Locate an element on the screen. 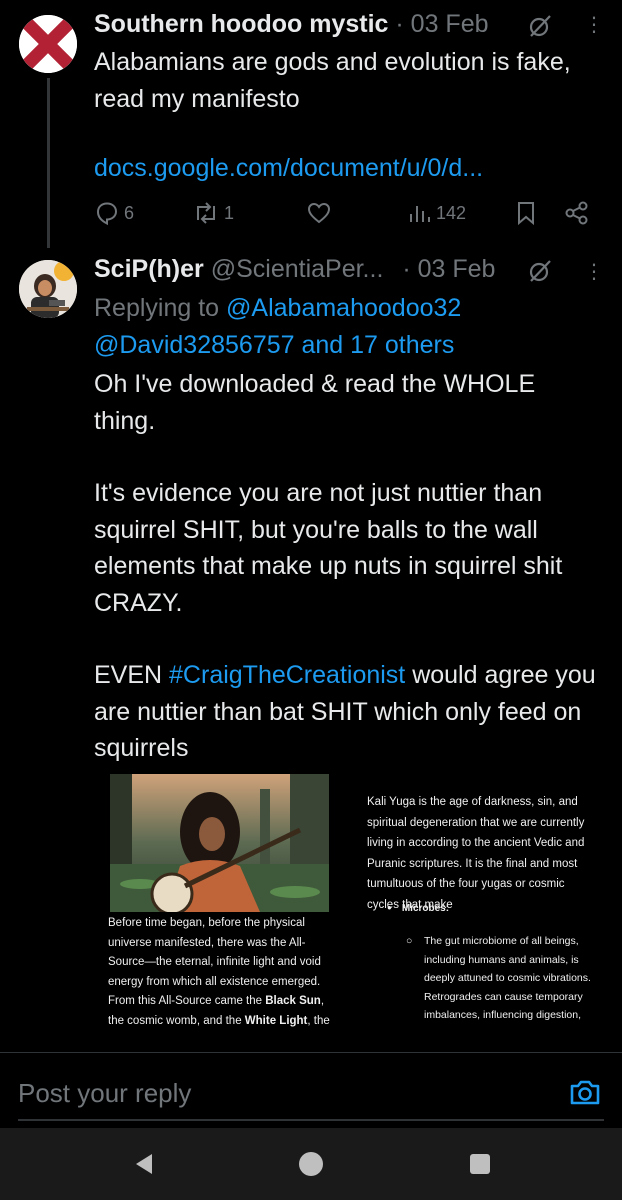  author-name: SciP(h)er is located at coordinates (149, 269).